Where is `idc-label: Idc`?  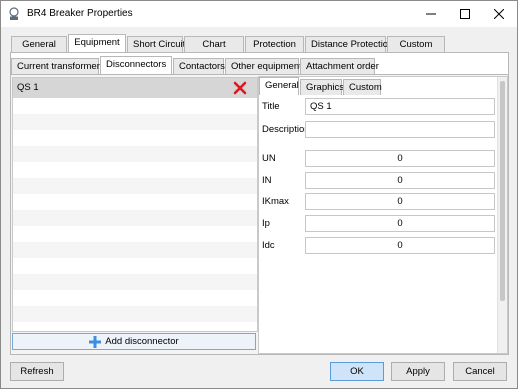 idc-label: Idc is located at coordinates (268, 245).